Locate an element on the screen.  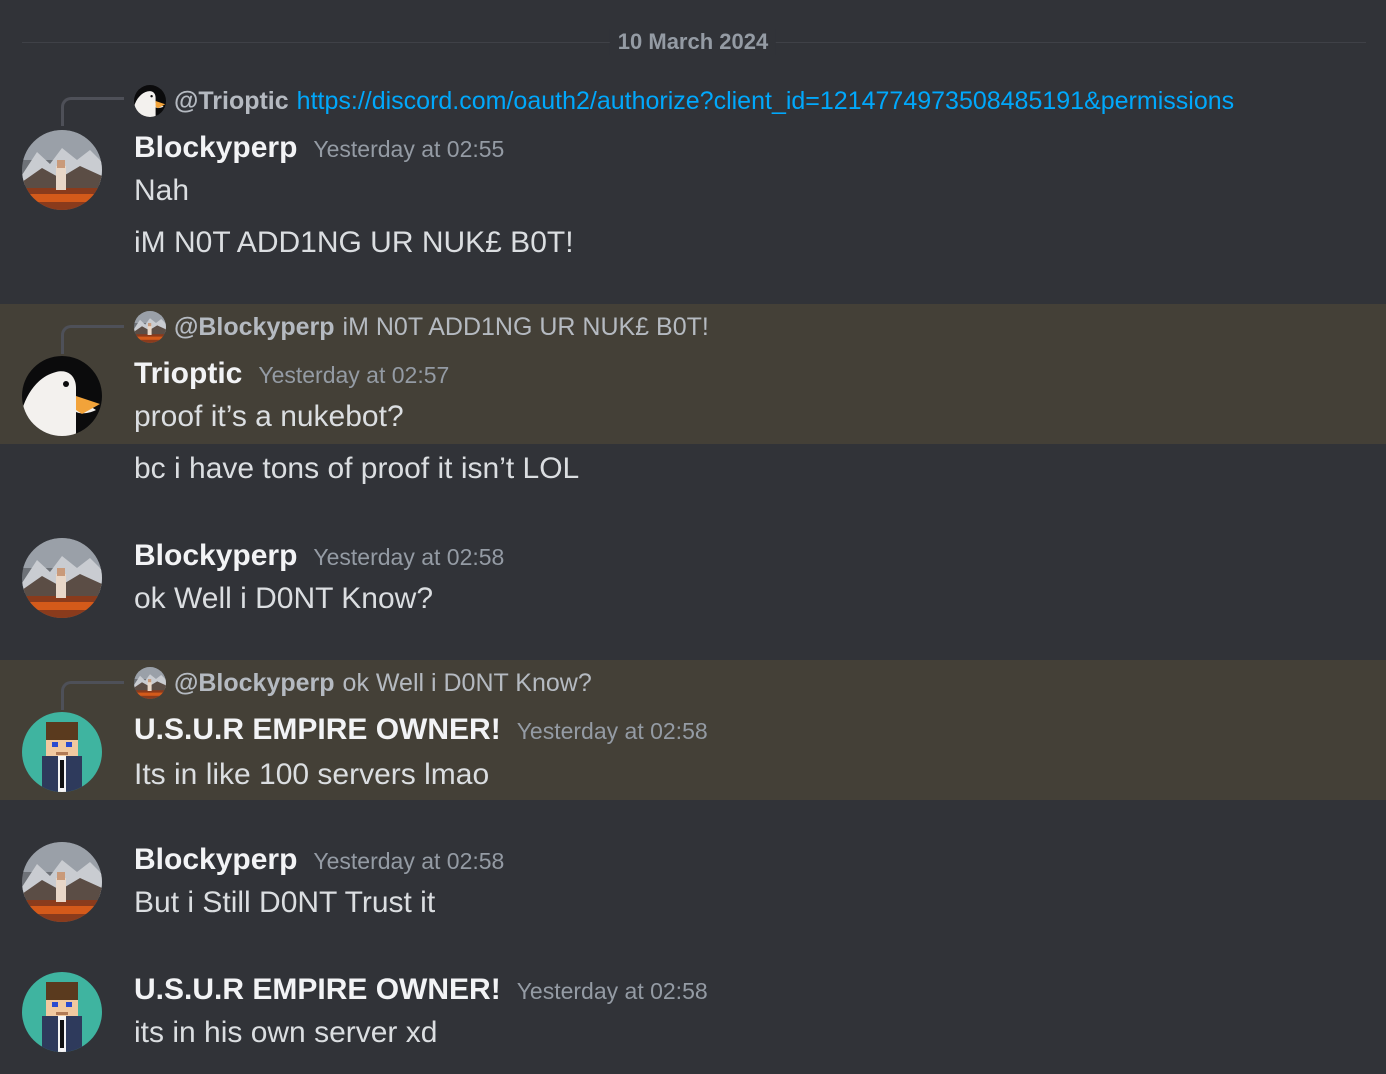
message-text: ok Well i D0NT Know? is located at coordinates (284, 598).